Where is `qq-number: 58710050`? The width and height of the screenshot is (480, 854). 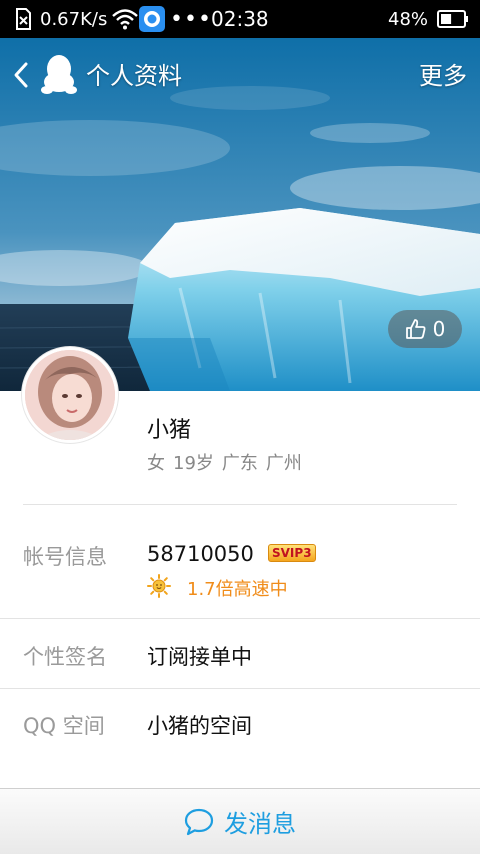
qq-number: 58710050 is located at coordinates (200, 554).